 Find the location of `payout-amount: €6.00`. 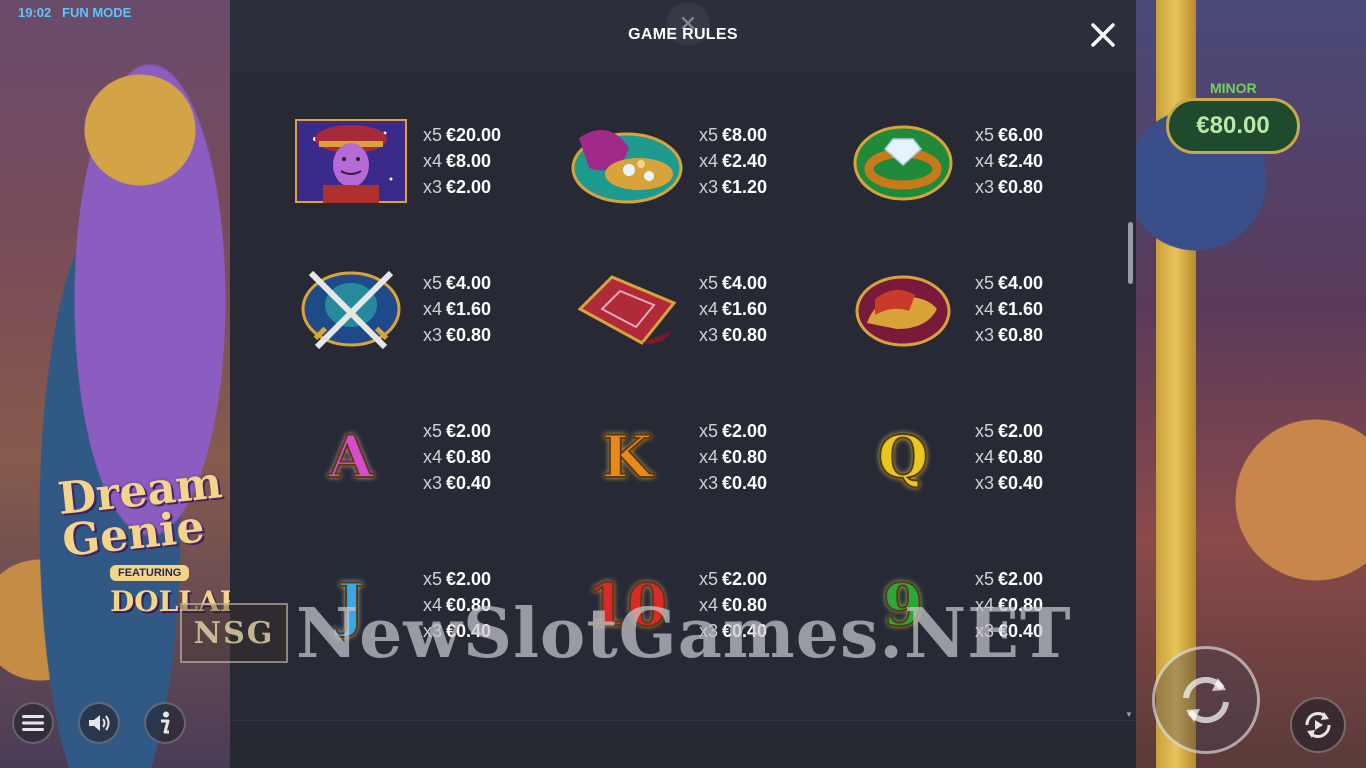

payout-amount: €6.00 is located at coordinates (1021, 135).